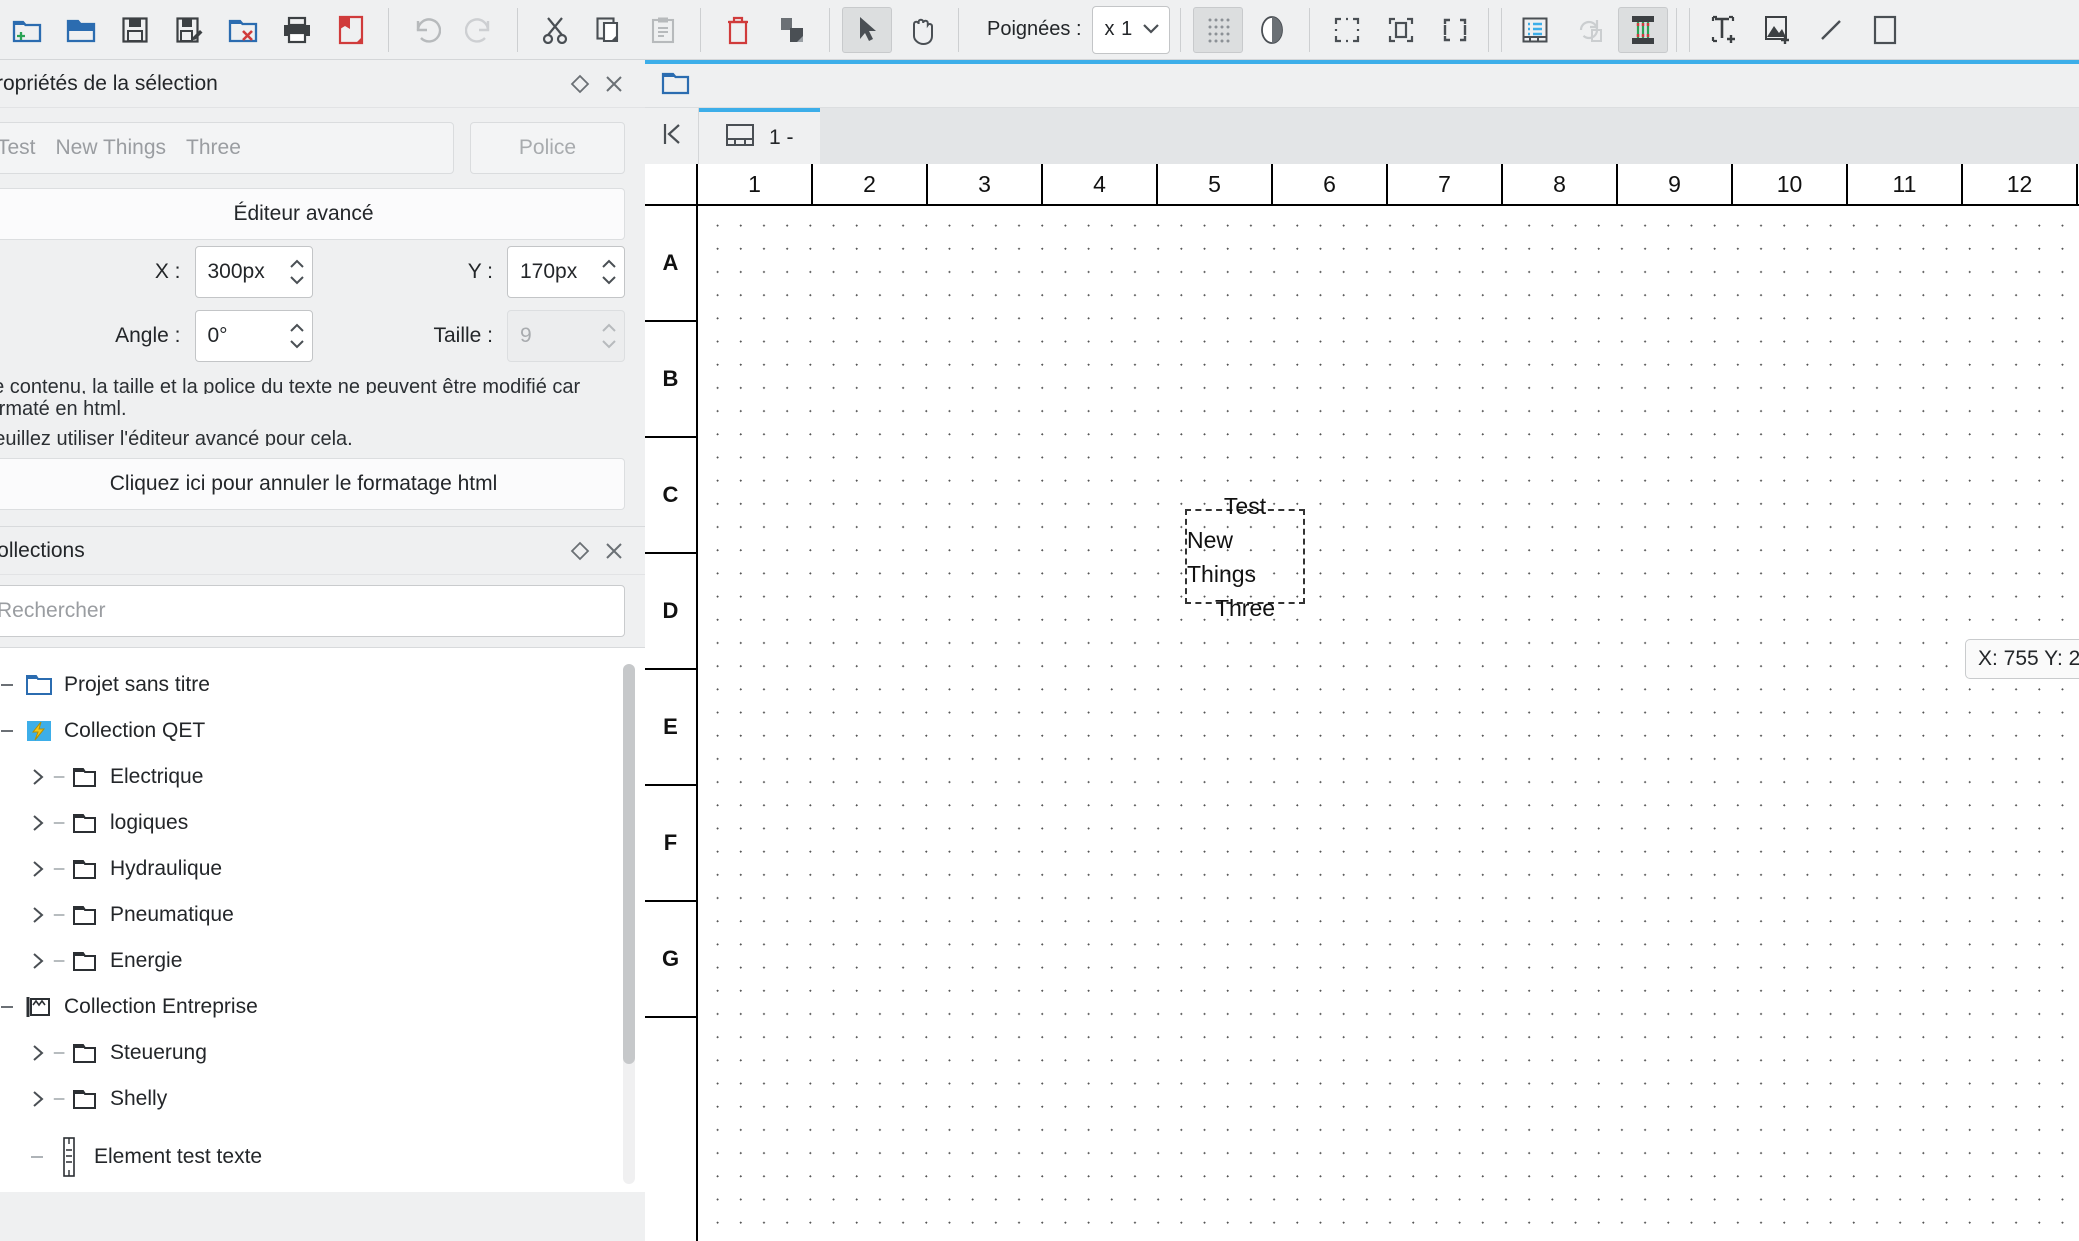  I want to click on add-image-button, so click(1777, 30).